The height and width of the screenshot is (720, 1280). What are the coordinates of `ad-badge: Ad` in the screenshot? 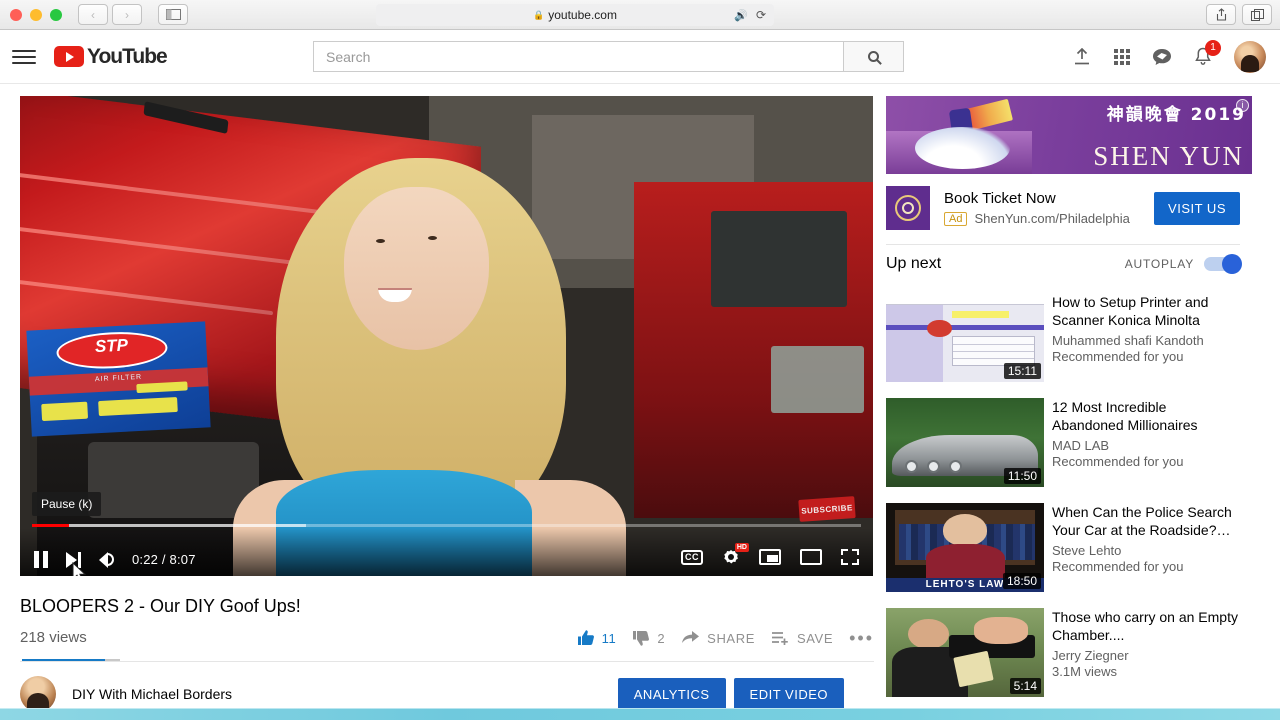 It's located at (956, 218).